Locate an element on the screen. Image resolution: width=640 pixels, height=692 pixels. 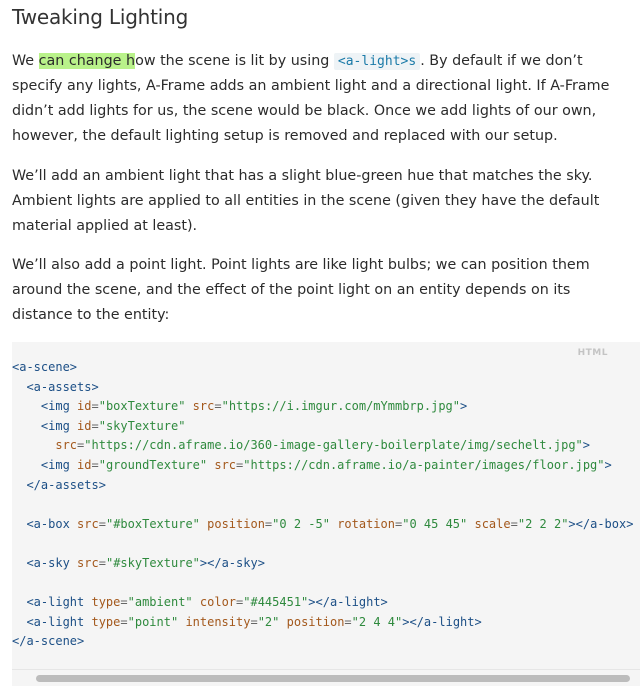
section-heading: Tweaking Lighting is located at coordinates (100, 17).